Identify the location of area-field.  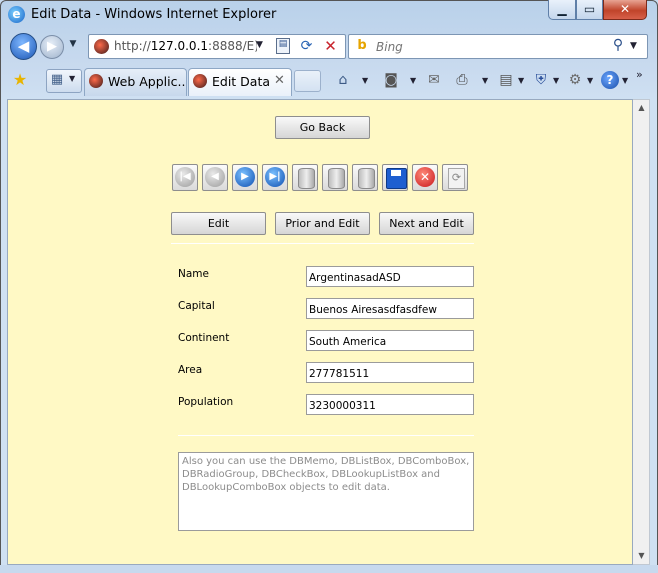
(390, 372).